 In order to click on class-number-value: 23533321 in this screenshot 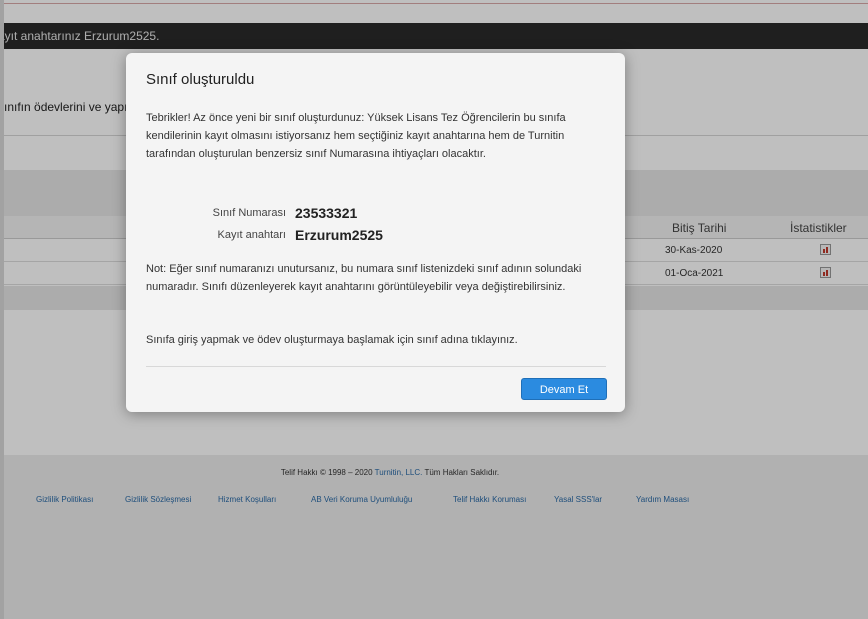, I will do `click(326, 213)`.